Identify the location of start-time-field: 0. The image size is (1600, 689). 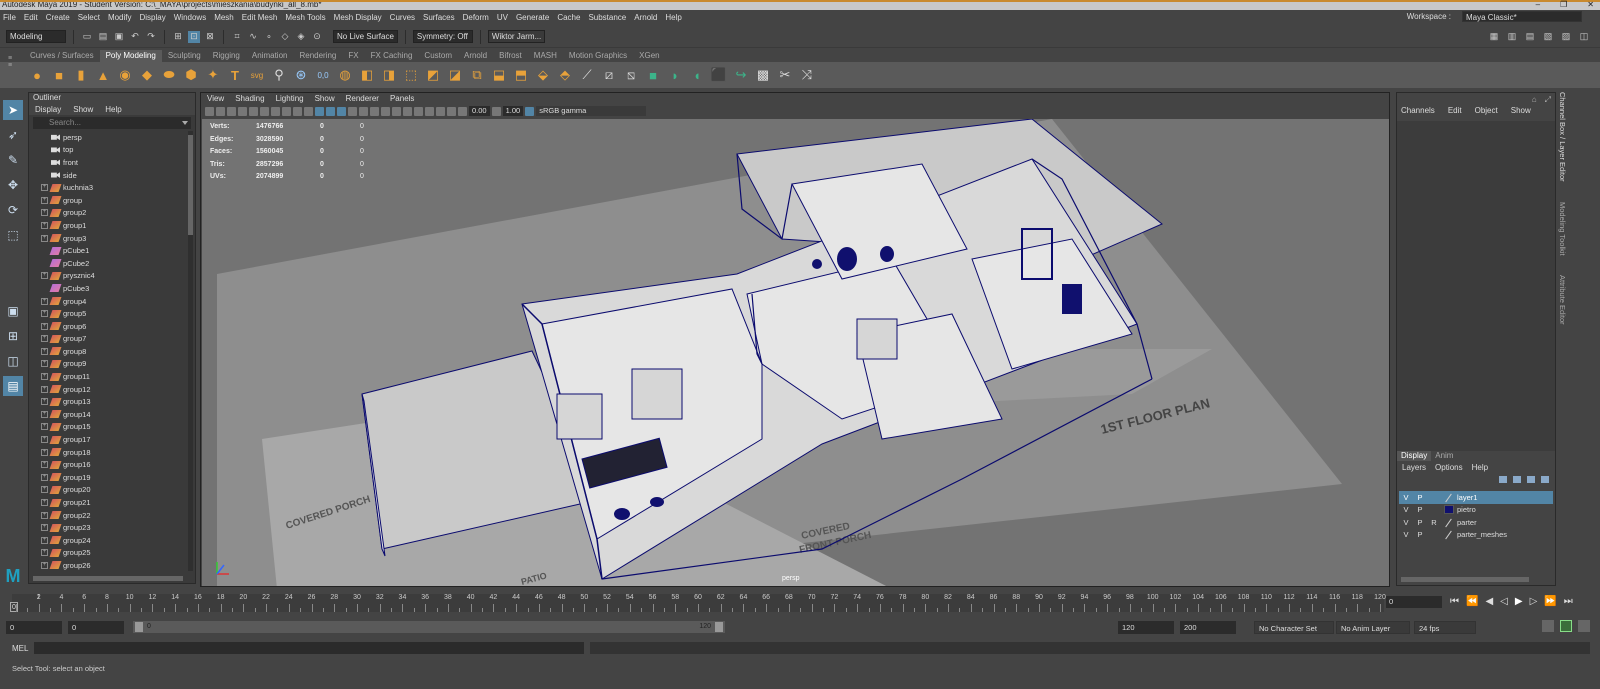
(34, 627).